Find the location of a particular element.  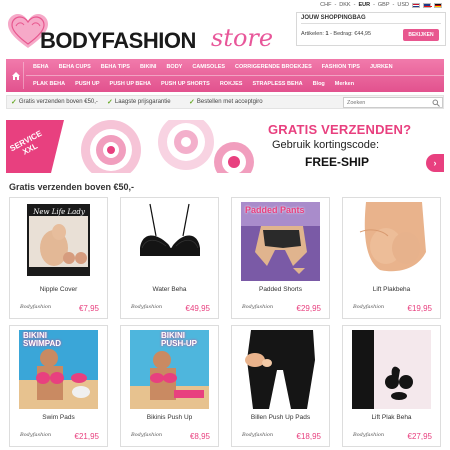

nav-item-plak-beha: PLAK BEHA is located at coordinates (49, 84).